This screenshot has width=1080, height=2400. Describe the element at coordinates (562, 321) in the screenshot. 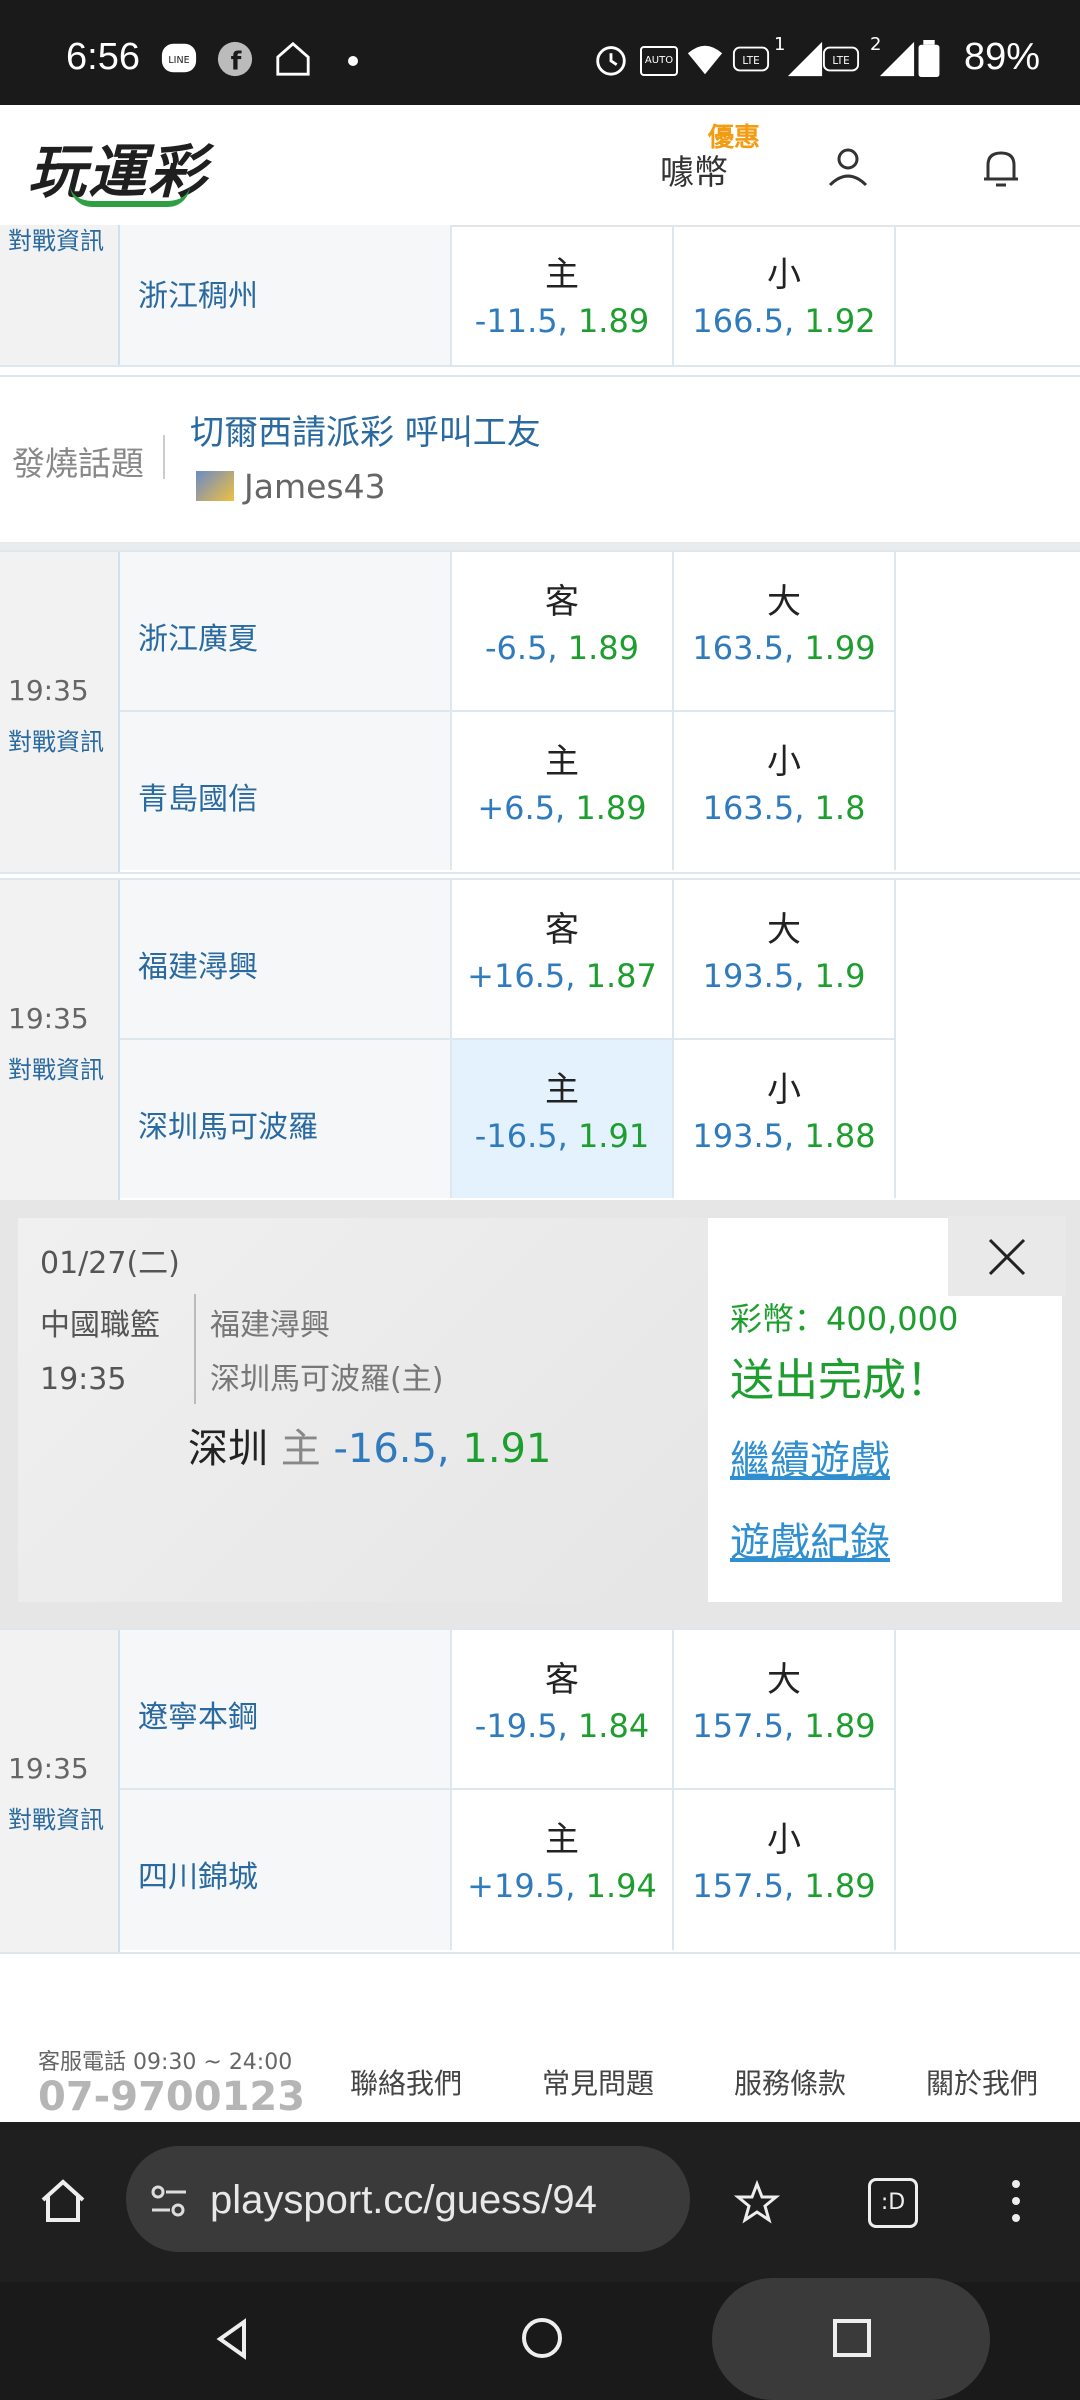

I see `handicap-odds: -11.5, 1.89` at that location.